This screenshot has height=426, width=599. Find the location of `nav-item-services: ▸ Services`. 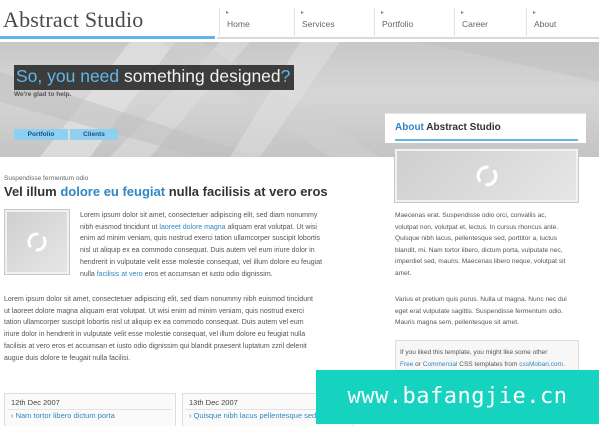

nav-item-services: ▸ Services is located at coordinates (334, 22).